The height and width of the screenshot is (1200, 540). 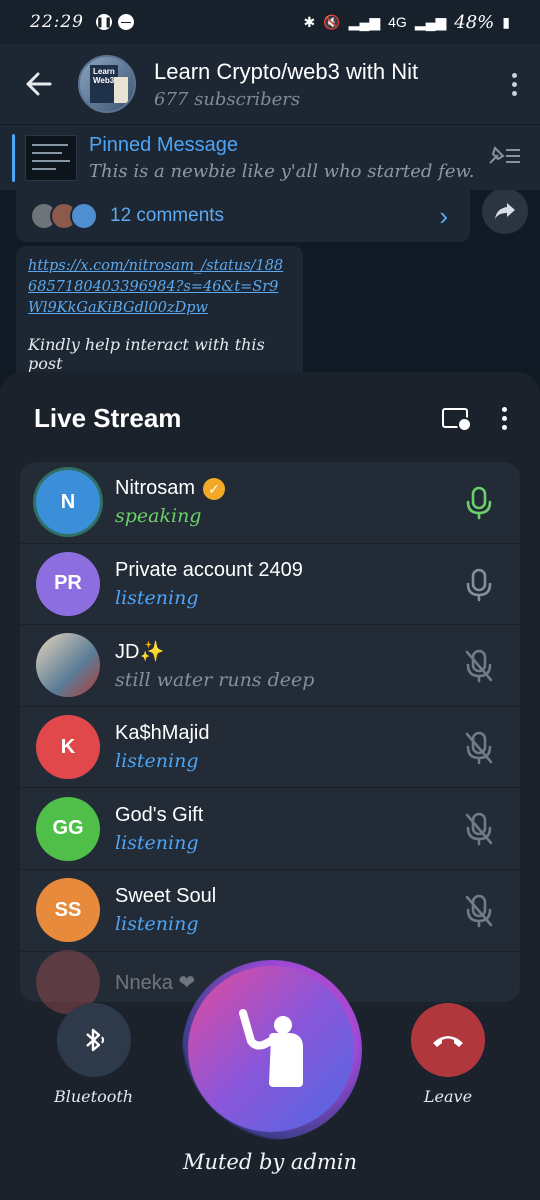 What do you see at coordinates (68, 828) in the screenshot?
I see `avatar: GG` at bounding box center [68, 828].